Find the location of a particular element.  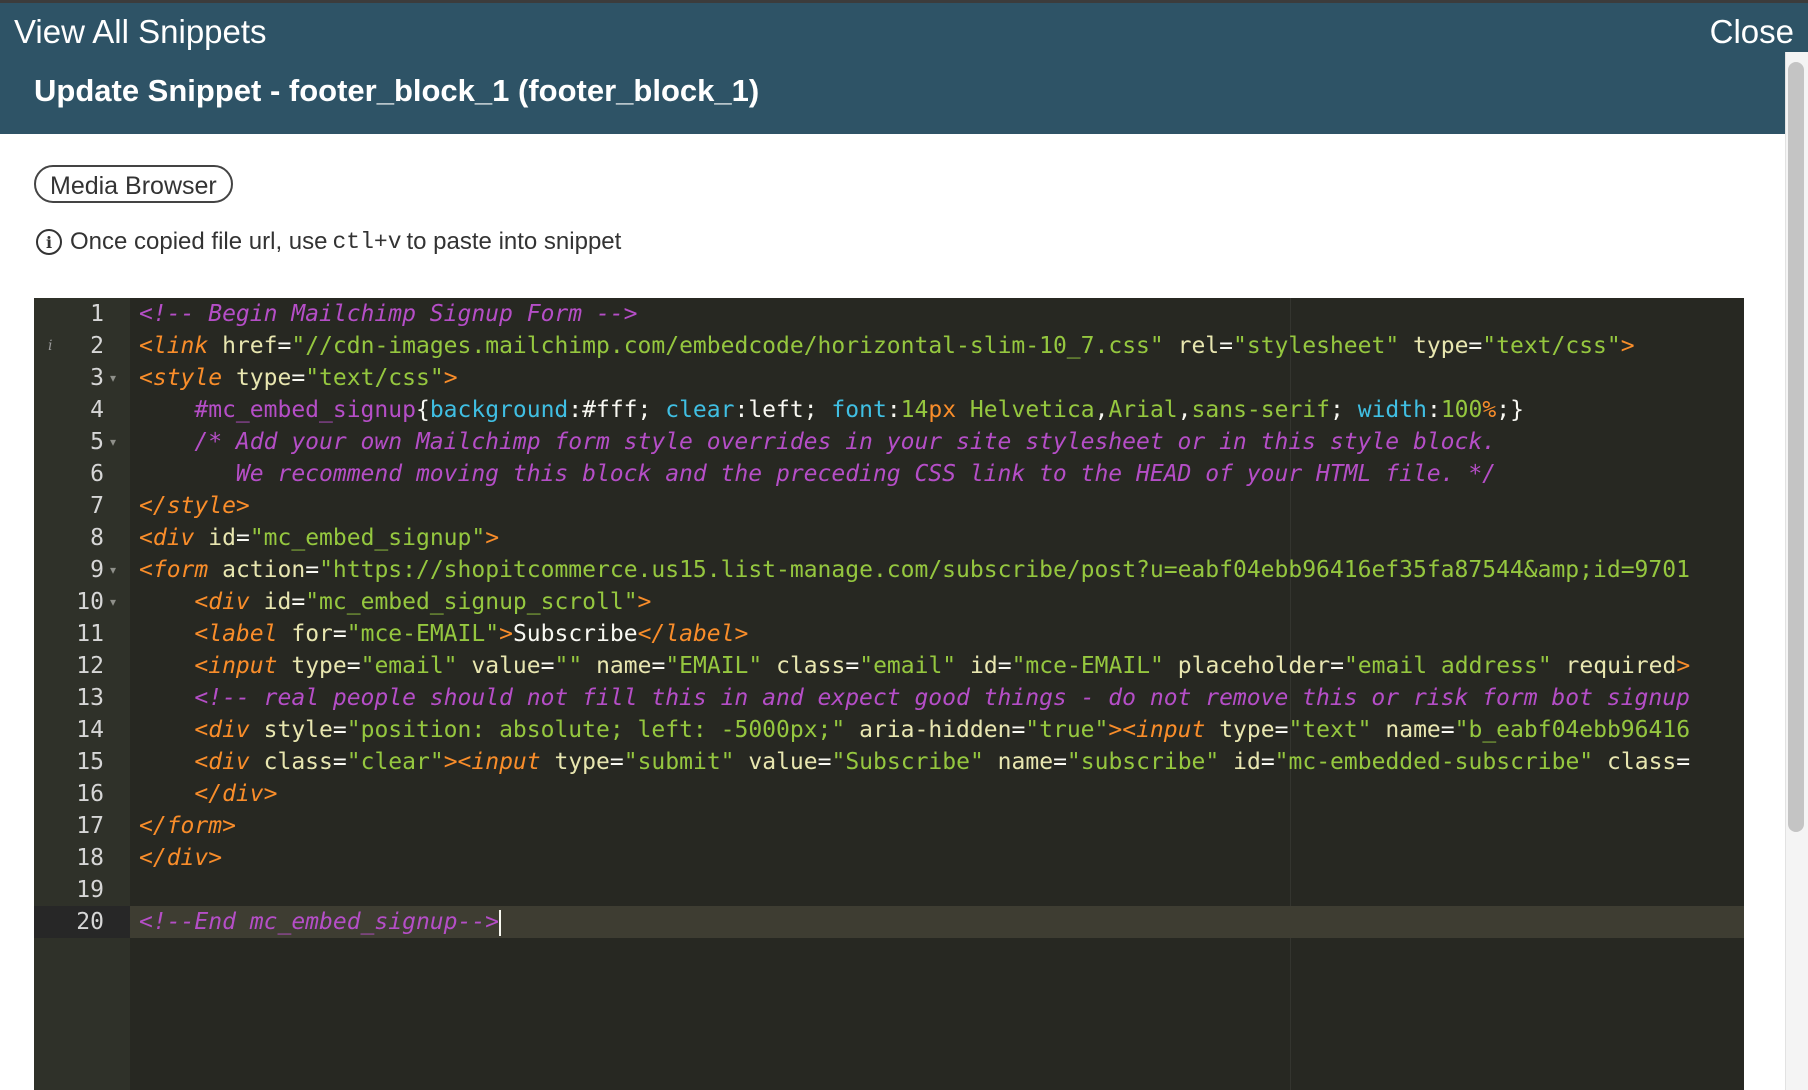

code-token: "subscribe" is located at coordinates (1143, 762).